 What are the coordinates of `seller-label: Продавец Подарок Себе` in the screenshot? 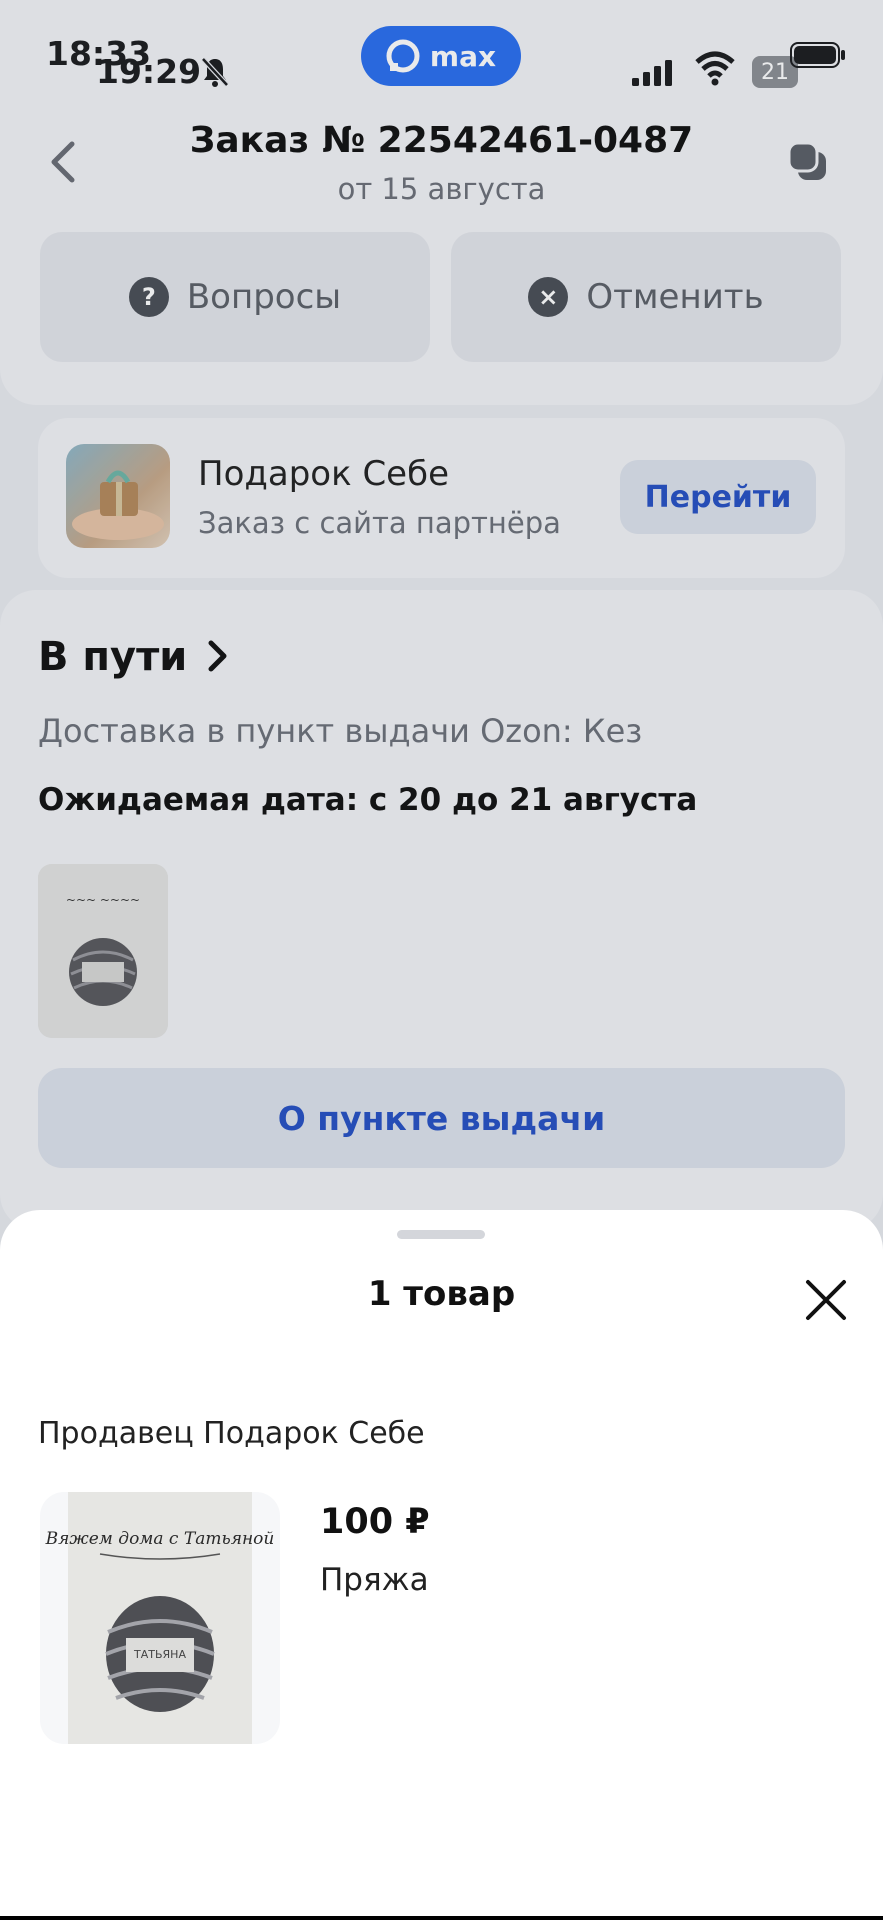 It's located at (231, 1433).